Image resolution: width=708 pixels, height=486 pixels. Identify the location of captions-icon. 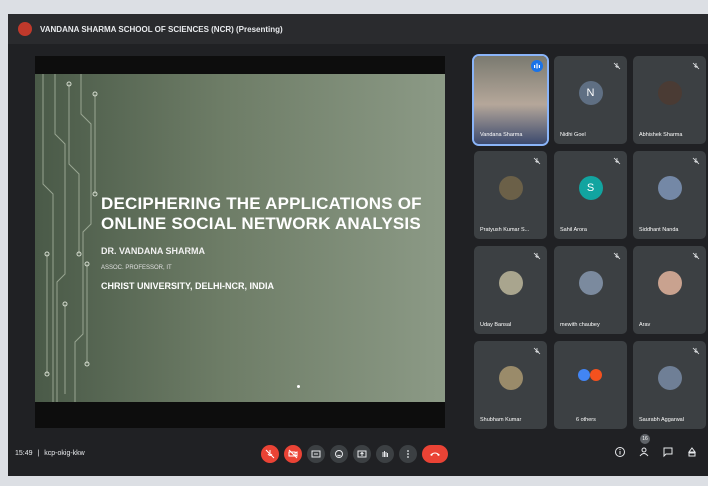
(316, 454).